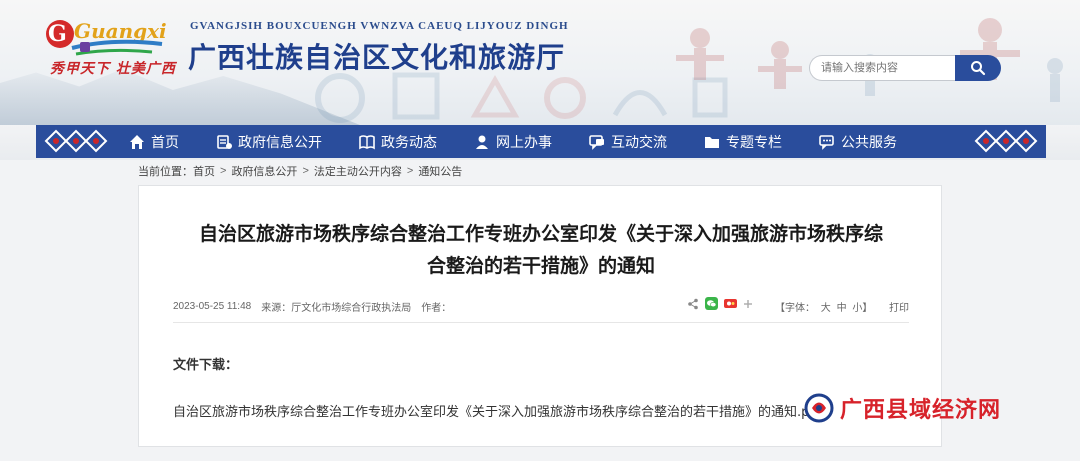  What do you see at coordinates (358, 171) in the screenshot?
I see `breadcrumb-item-statutory: 法定主动公开内容` at bounding box center [358, 171].